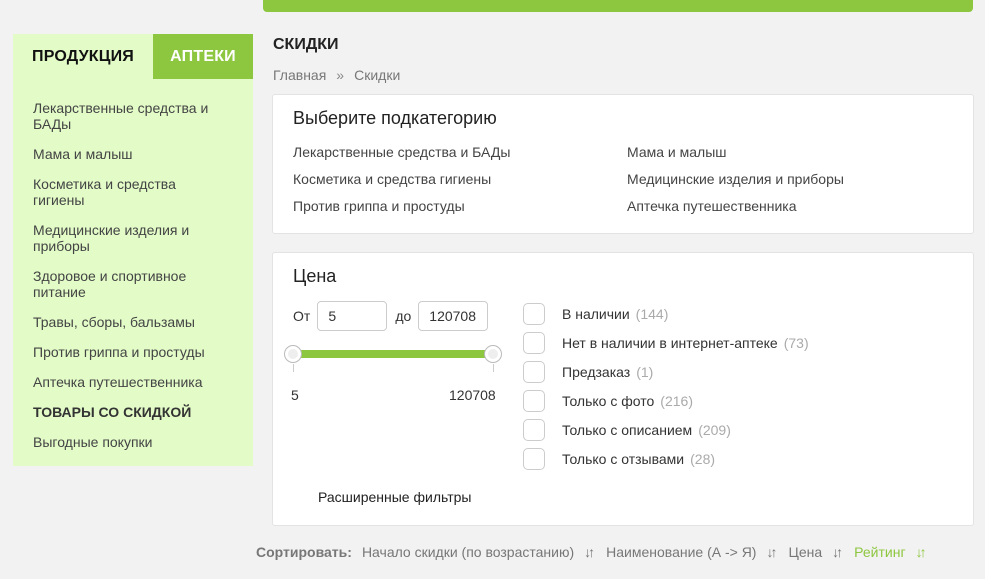  What do you see at coordinates (627, 429) in the screenshot?
I see `filter-label: Только с описанием` at bounding box center [627, 429].